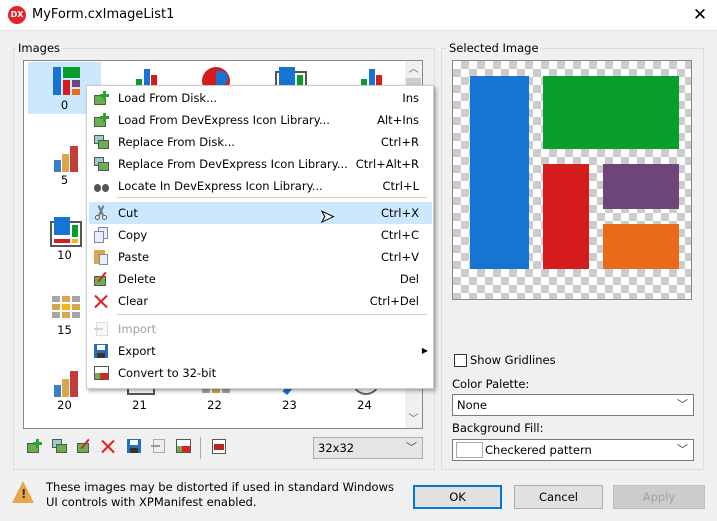  I want to click on convert-32-icon, so click(101, 373).